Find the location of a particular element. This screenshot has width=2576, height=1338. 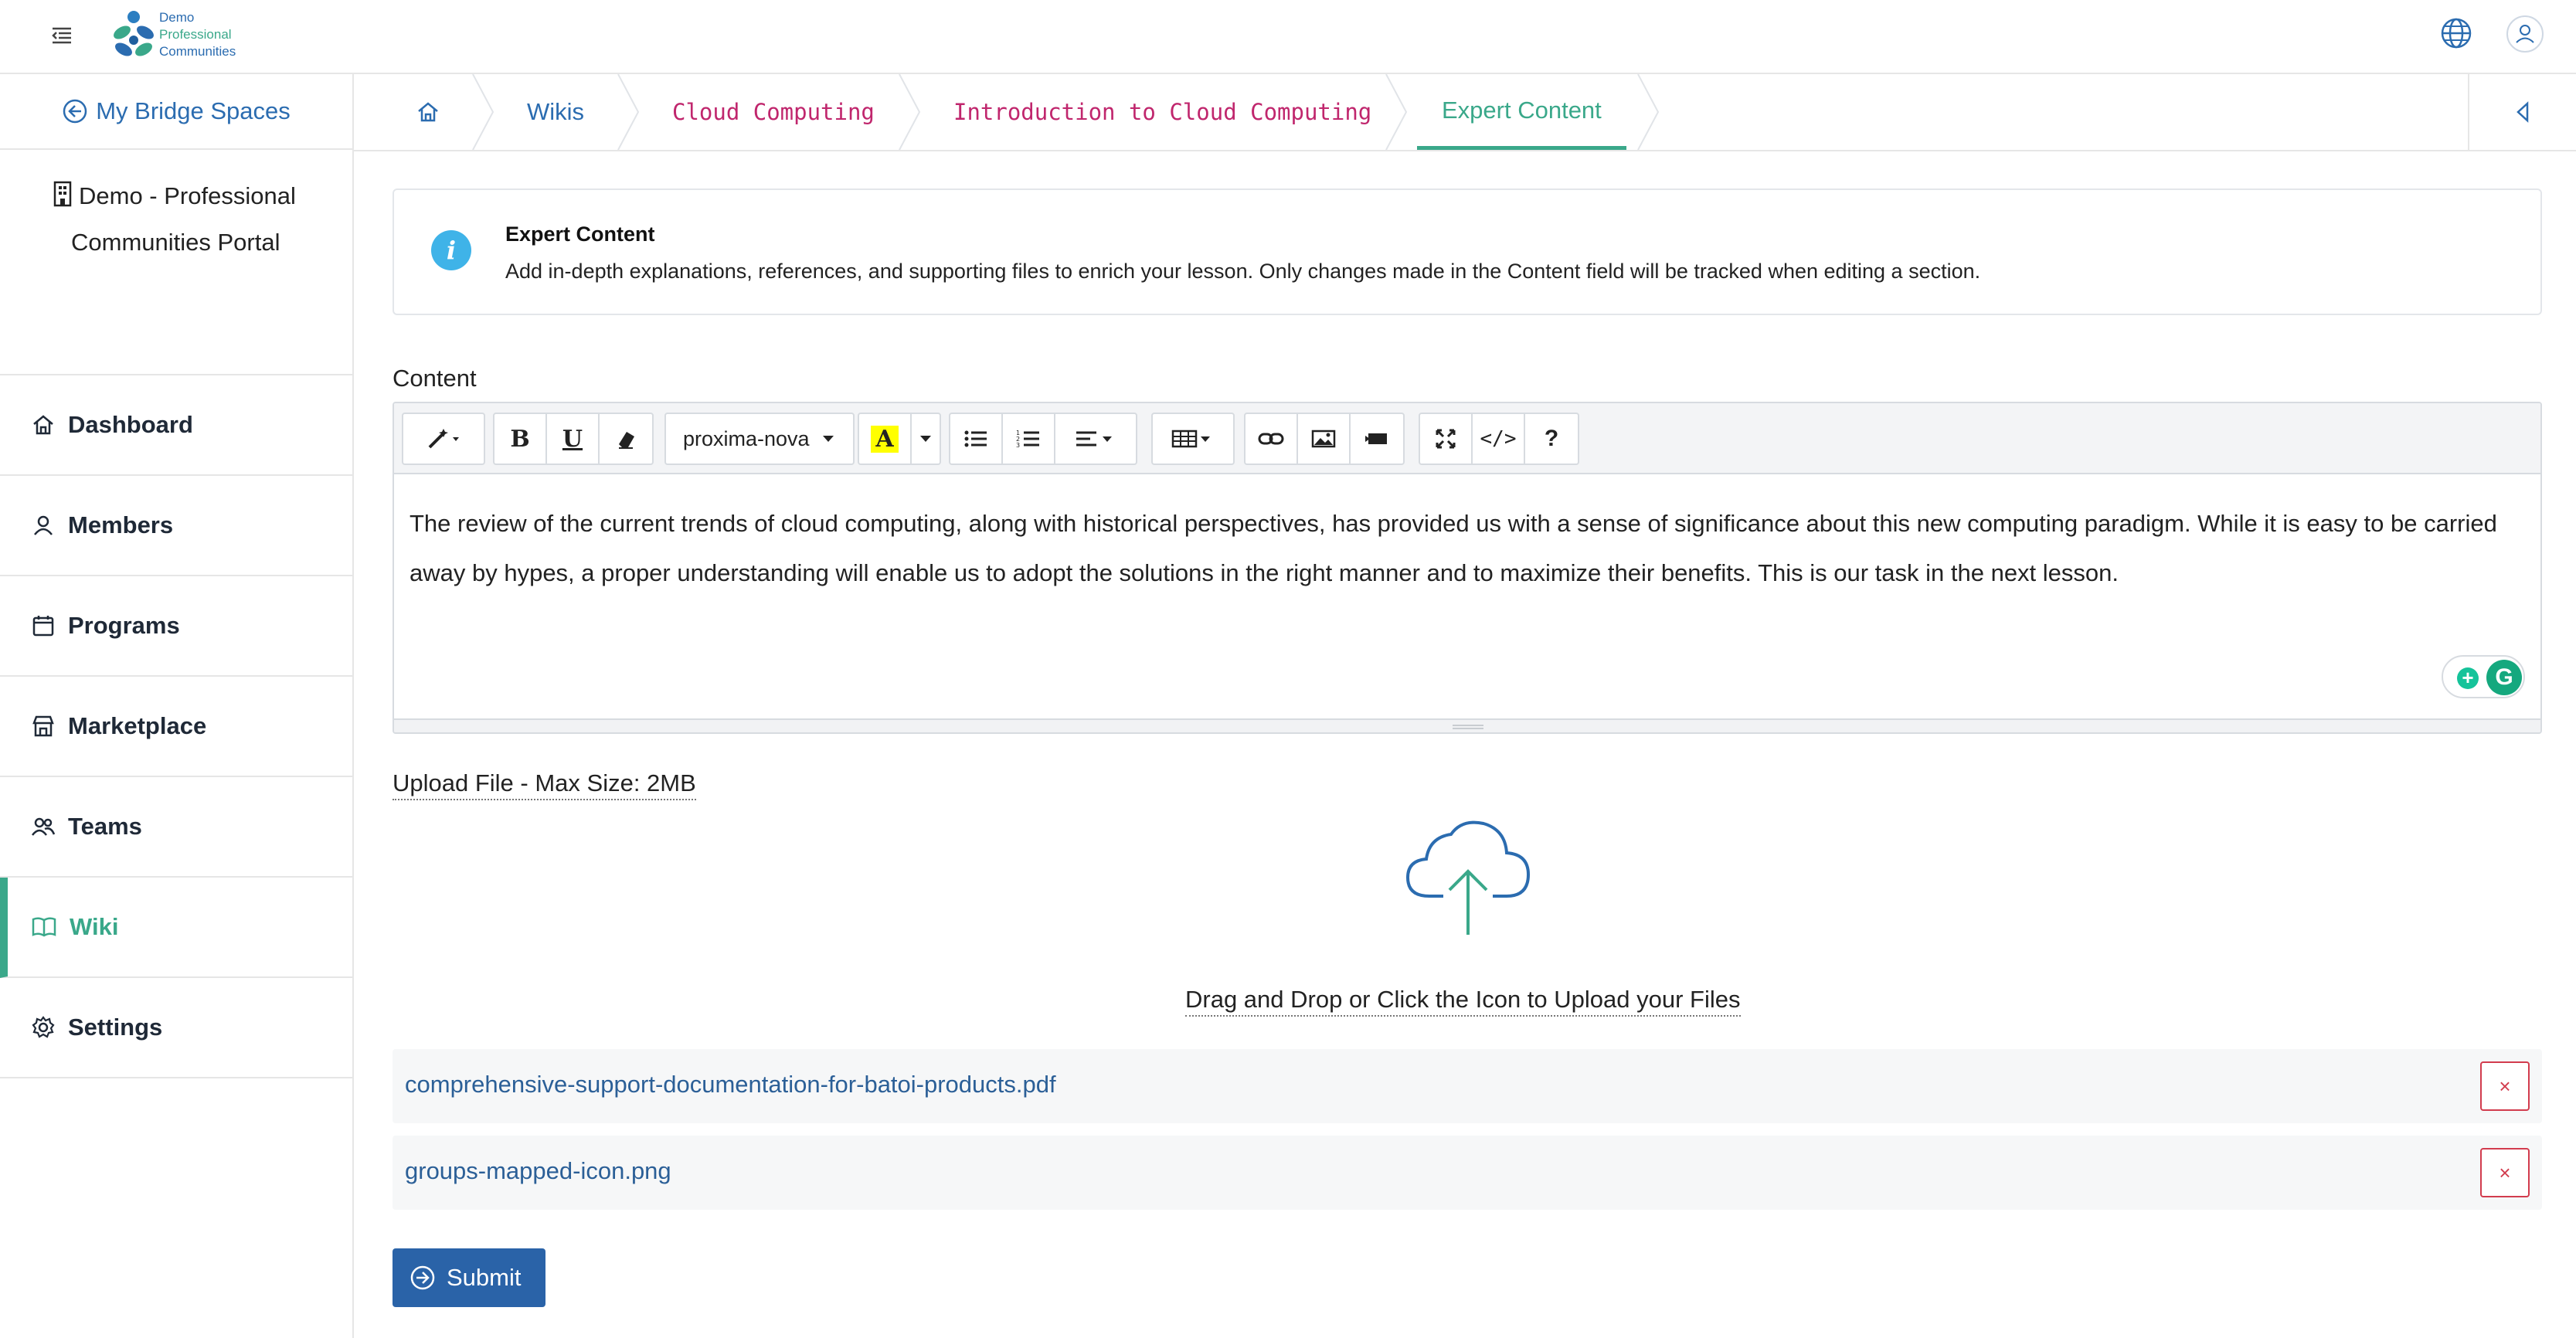

info-icon: i is located at coordinates (451, 250).